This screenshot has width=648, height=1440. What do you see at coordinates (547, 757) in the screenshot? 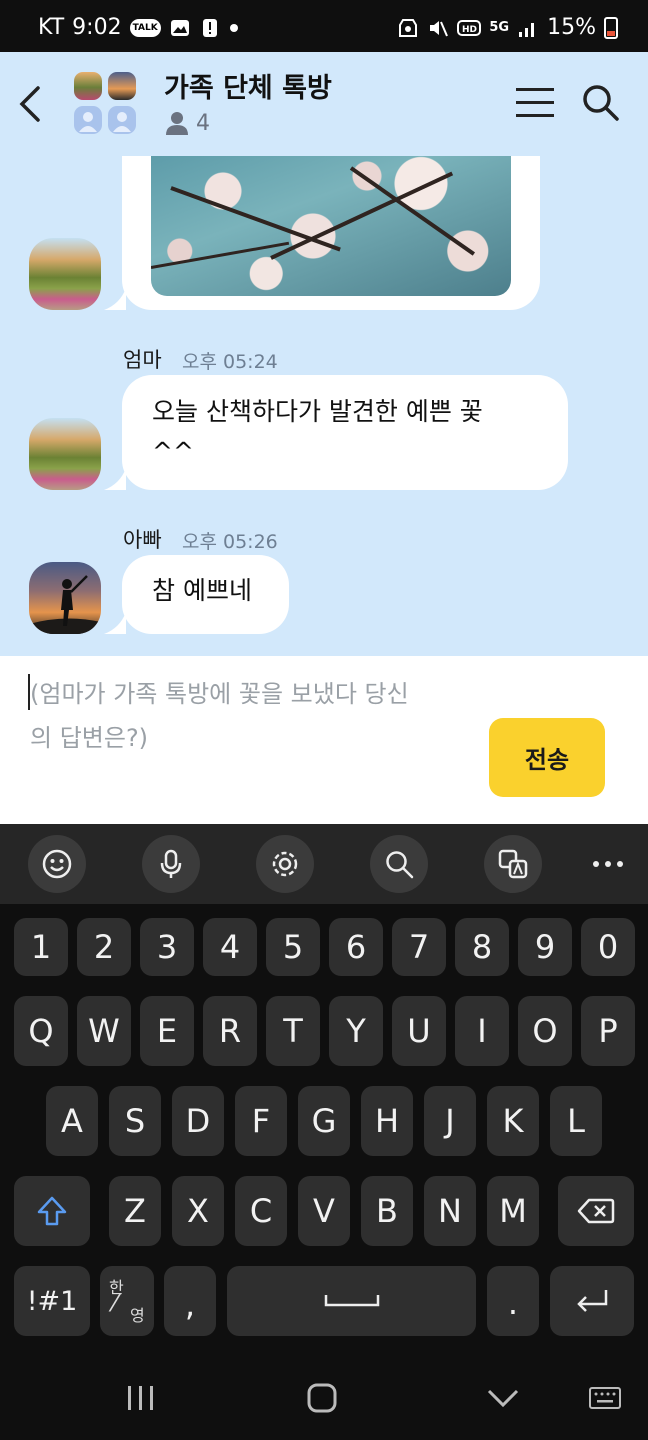
I see `send-button: 전송` at bounding box center [547, 757].